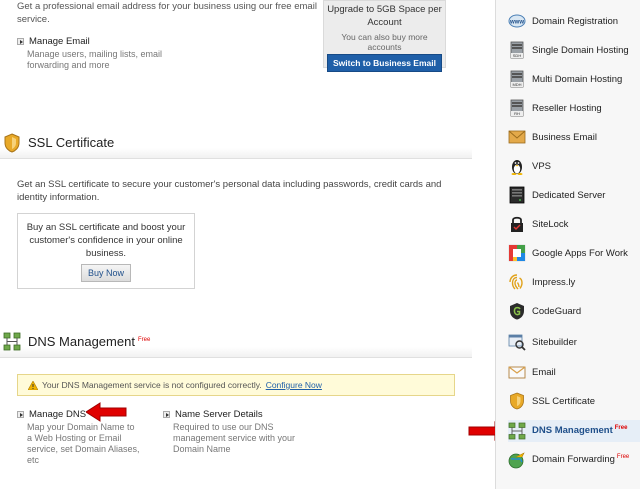 The image size is (640, 489). I want to click on sidebar-item-label: DNS Management Free, so click(579, 430).